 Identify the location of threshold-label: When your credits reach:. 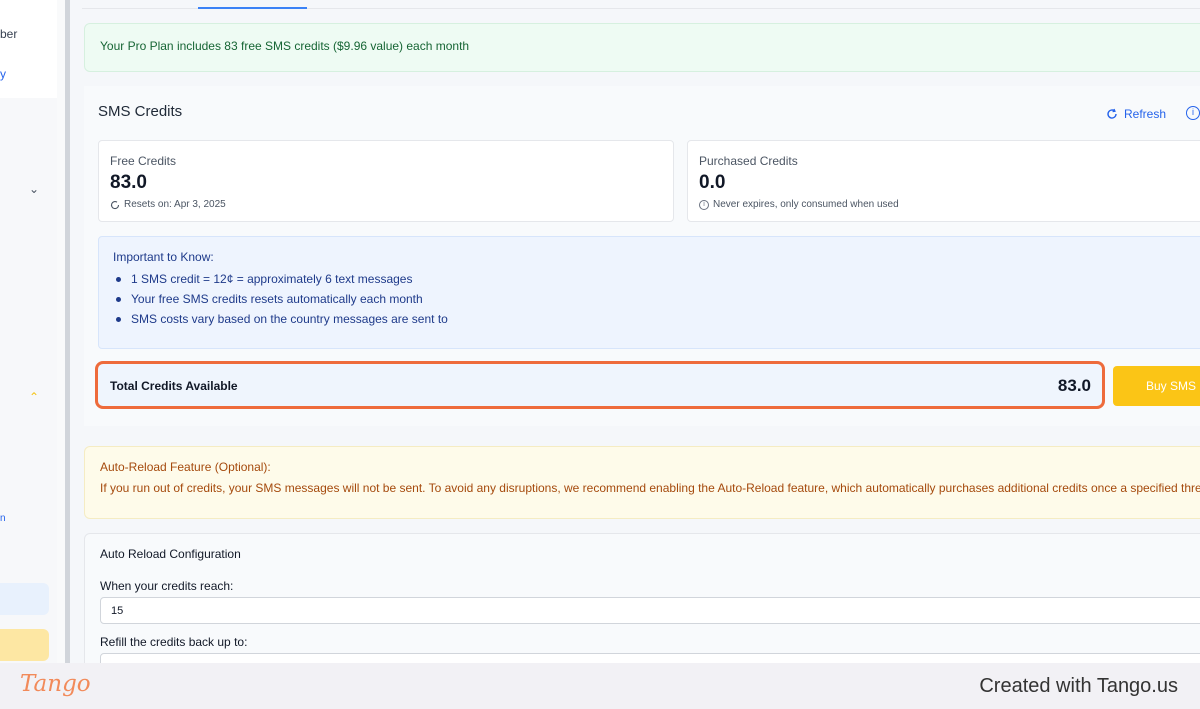
(167, 586).